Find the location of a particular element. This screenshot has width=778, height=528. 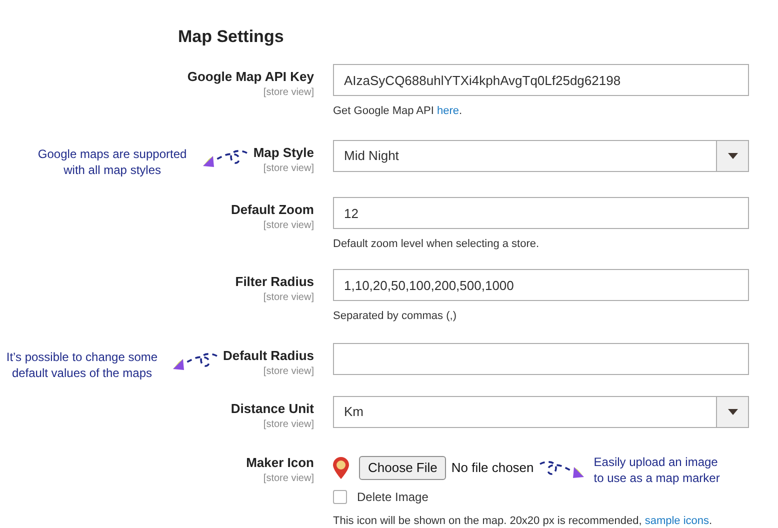

text-field: 12 is located at coordinates (541, 213).